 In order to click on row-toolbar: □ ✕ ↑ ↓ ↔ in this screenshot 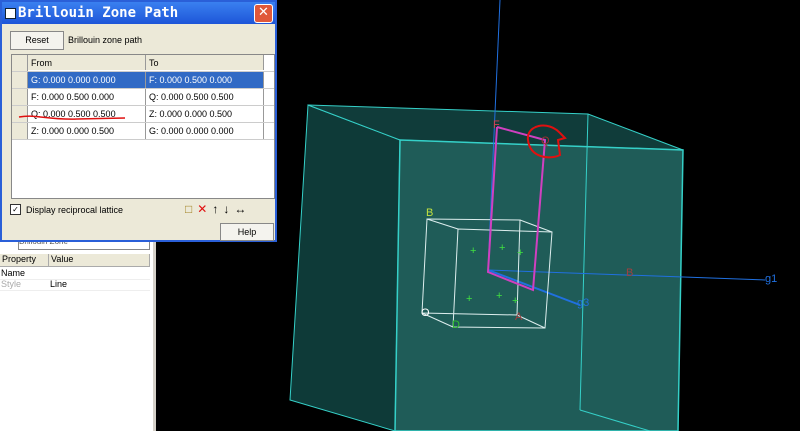, I will do `click(215, 209)`.